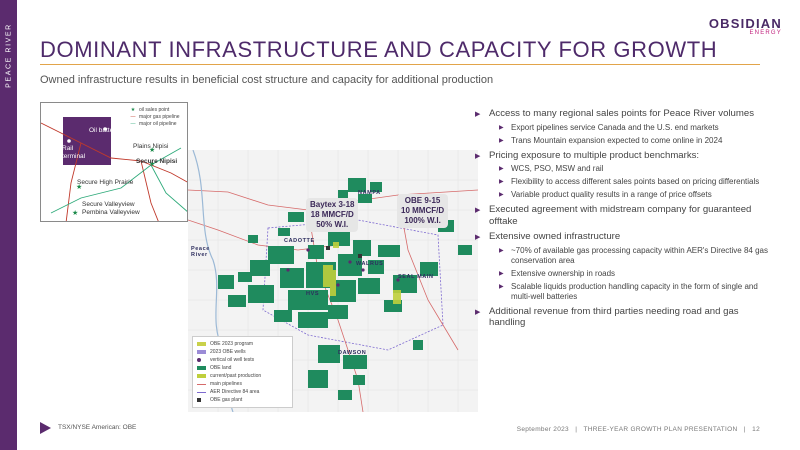 The height and width of the screenshot is (450, 800). What do you see at coordinates (226, 384) in the screenshot?
I see `legend-label: main pipelines` at bounding box center [226, 384].